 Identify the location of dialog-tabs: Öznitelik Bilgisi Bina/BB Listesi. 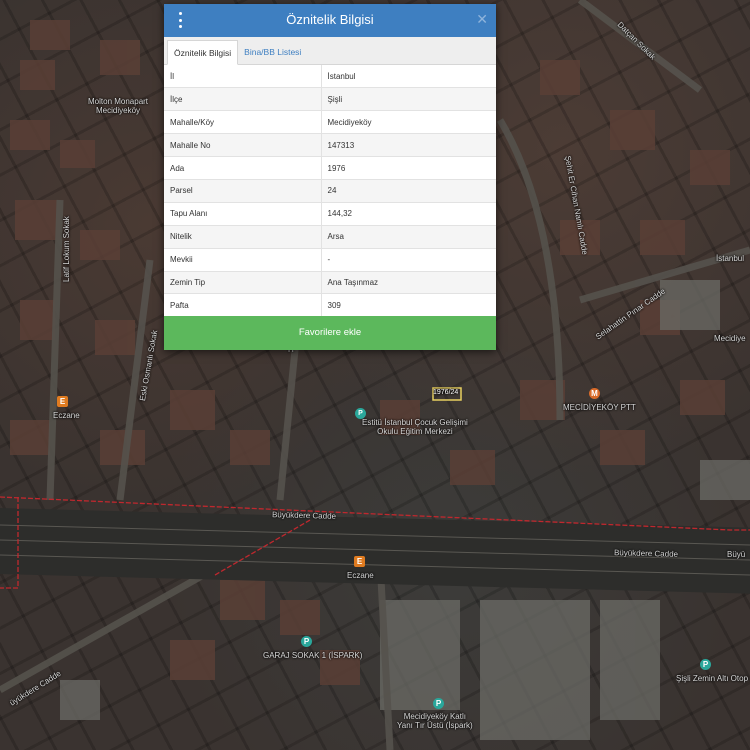
(330, 51).